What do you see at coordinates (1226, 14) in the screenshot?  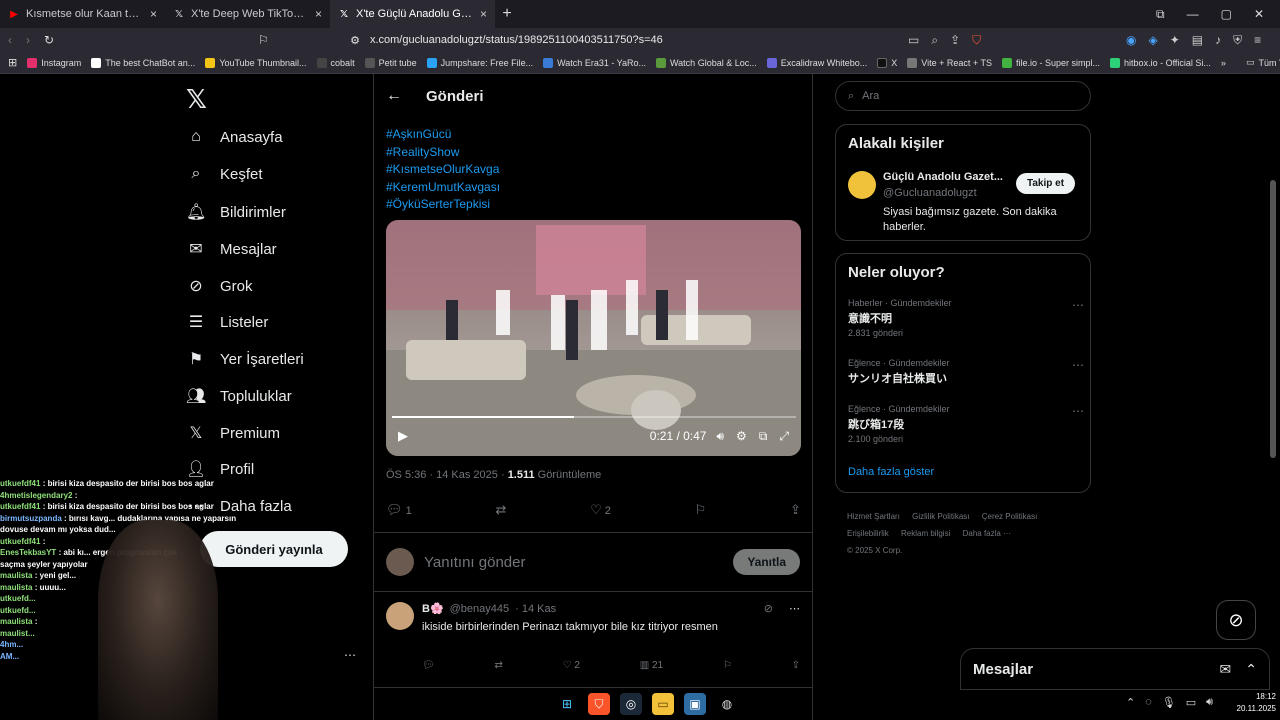 I see `maximize-icon: ▢` at bounding box center [1226, 14].